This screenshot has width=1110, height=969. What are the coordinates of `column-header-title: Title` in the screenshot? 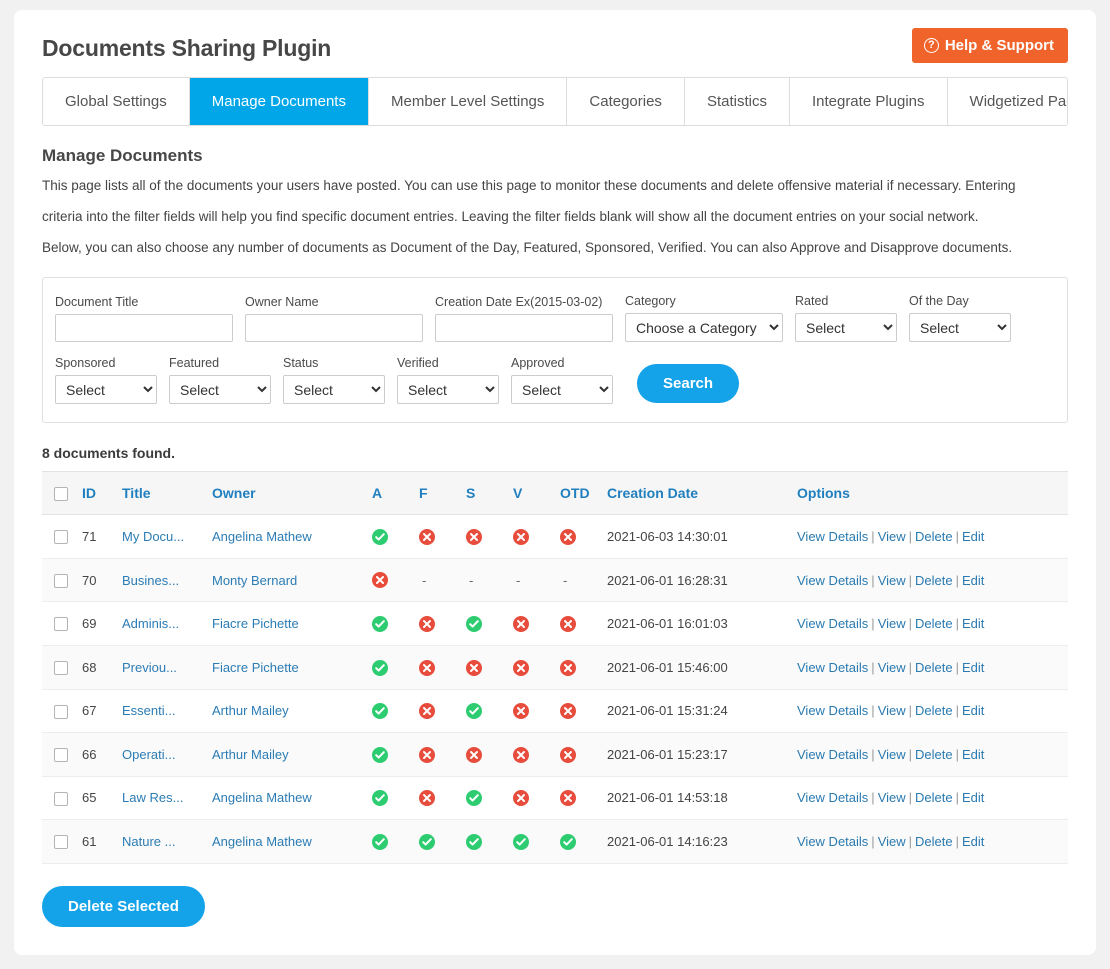 It's located at (161, 493).